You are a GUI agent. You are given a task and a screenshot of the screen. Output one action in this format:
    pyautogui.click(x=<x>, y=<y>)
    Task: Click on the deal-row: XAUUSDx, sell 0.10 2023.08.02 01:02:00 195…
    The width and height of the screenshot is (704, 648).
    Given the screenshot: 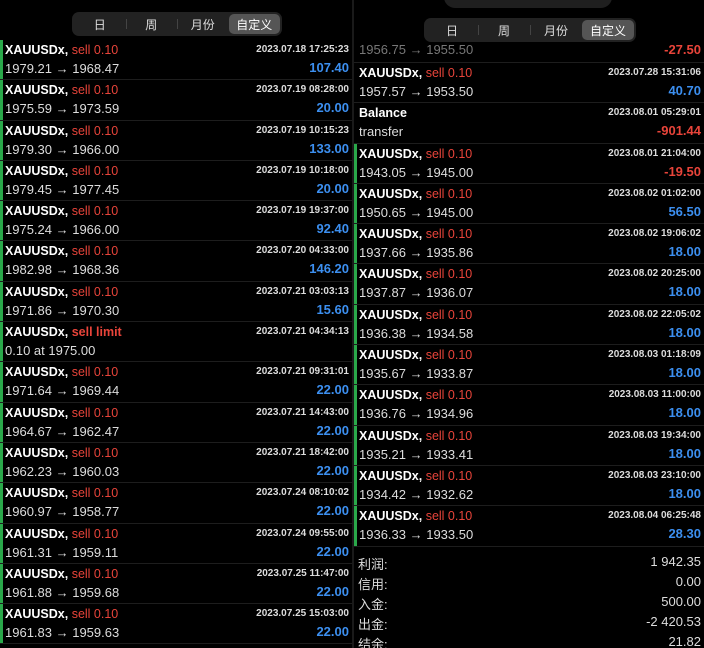 What is the action you would take?
    pyautogui.click(x=529, y=204)
    